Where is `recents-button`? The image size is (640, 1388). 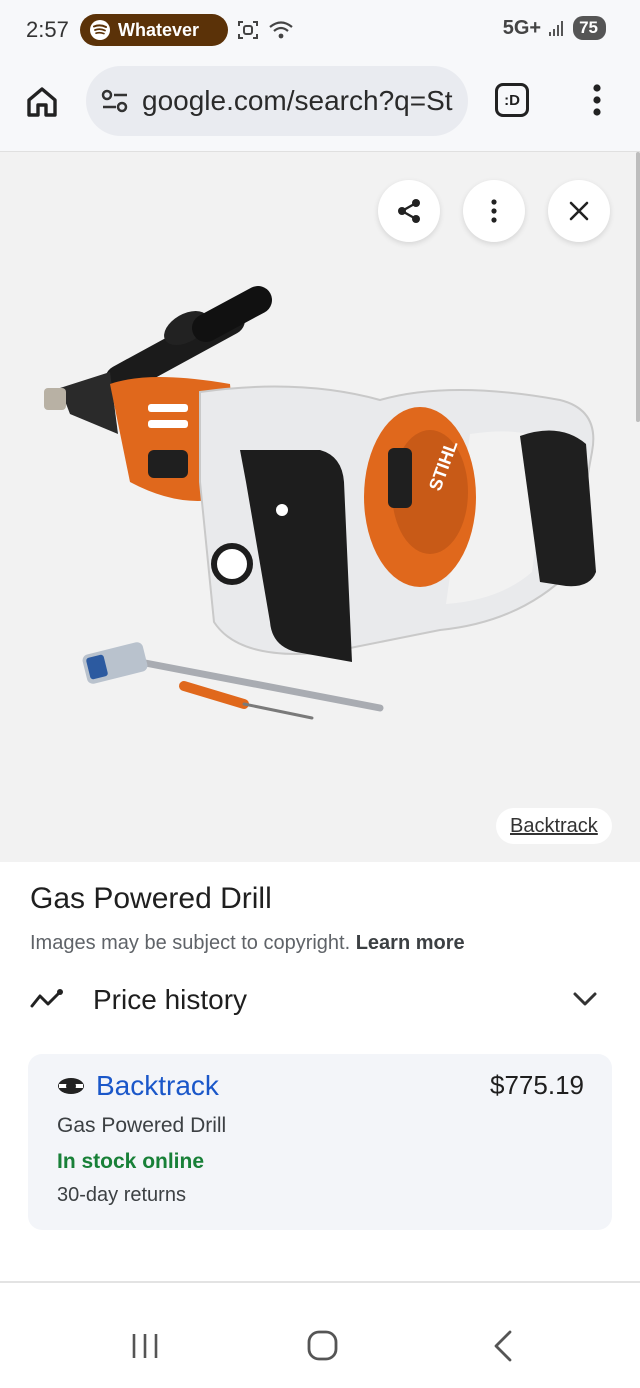 recents-button is located at coordinates (146, 1346).